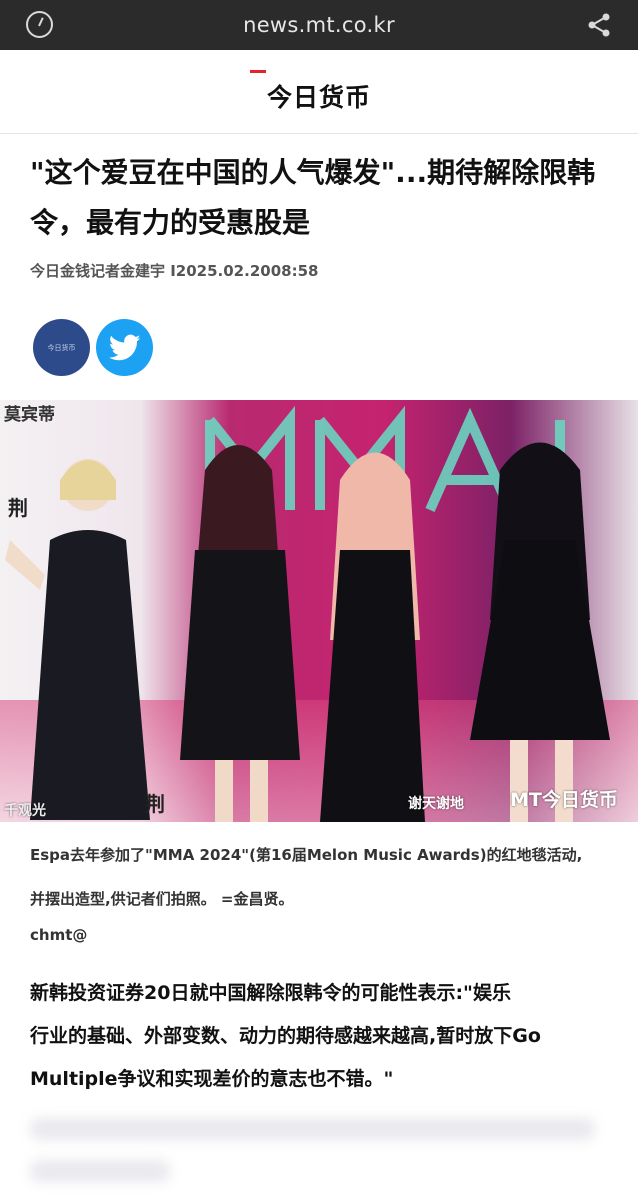 The width and height of the screenshot is (638, 1200). I want to click on photo-sign-bottom: 荆, so click(155, 804).